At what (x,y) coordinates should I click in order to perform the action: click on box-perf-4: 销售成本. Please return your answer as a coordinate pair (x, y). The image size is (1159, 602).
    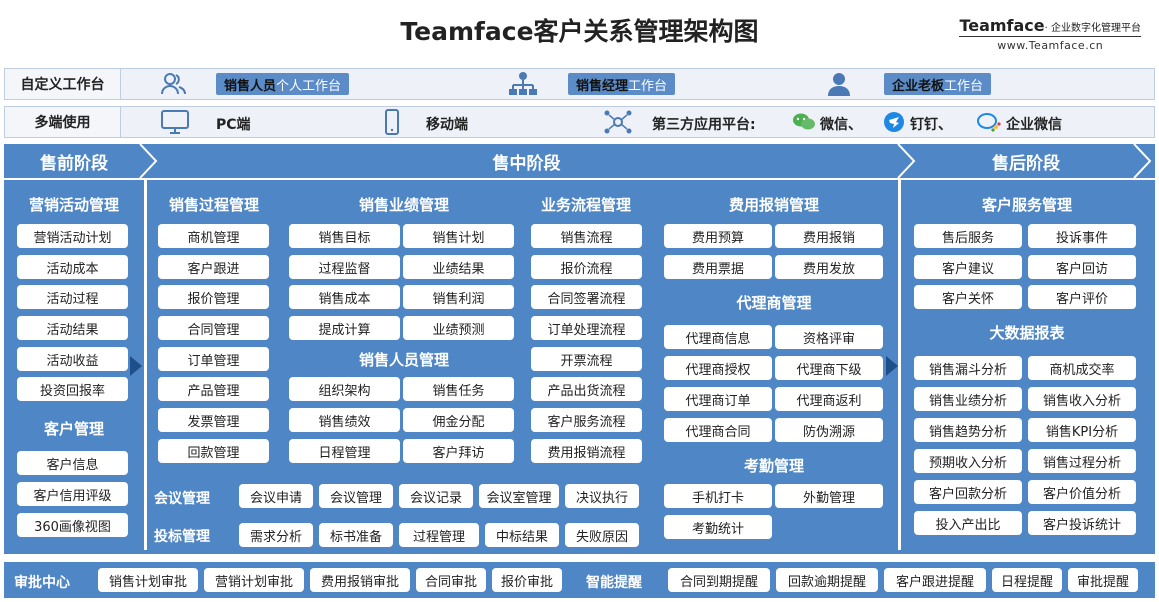
    Looking at the image, I should click on (344, 297).